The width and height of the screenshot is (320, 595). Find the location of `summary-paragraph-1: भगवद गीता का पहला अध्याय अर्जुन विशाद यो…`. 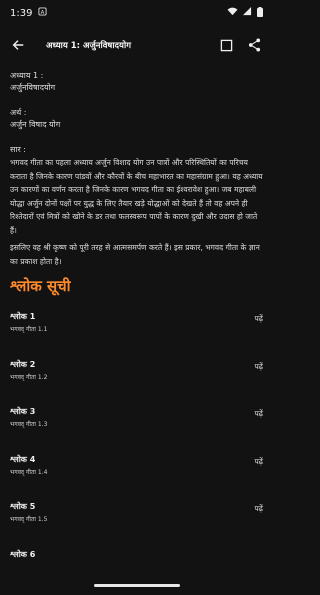

summary-paragraph-1: भगवद गीता का पहला अध्याय अर्जुन विशाद यो… is located at coordinates (136, 196).